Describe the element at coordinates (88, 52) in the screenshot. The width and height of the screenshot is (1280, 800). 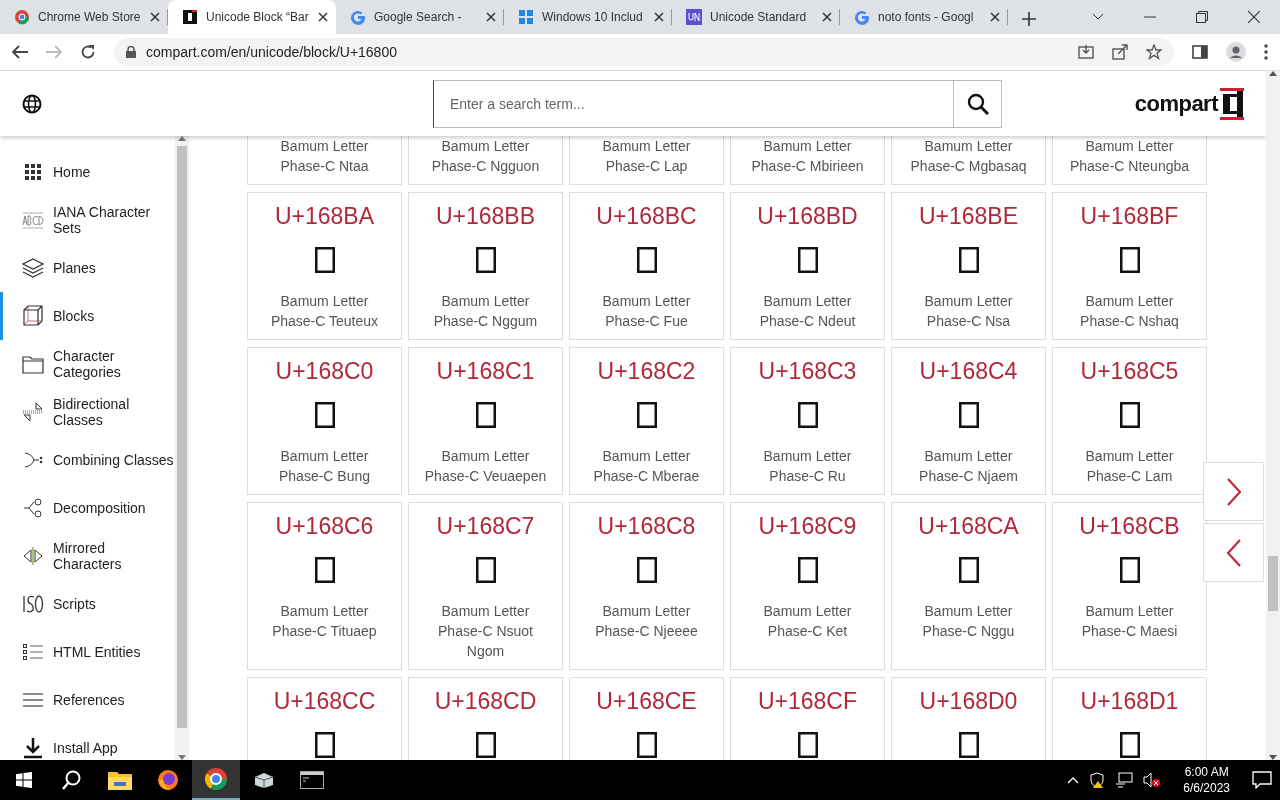
I see `reload-icon` at that location.